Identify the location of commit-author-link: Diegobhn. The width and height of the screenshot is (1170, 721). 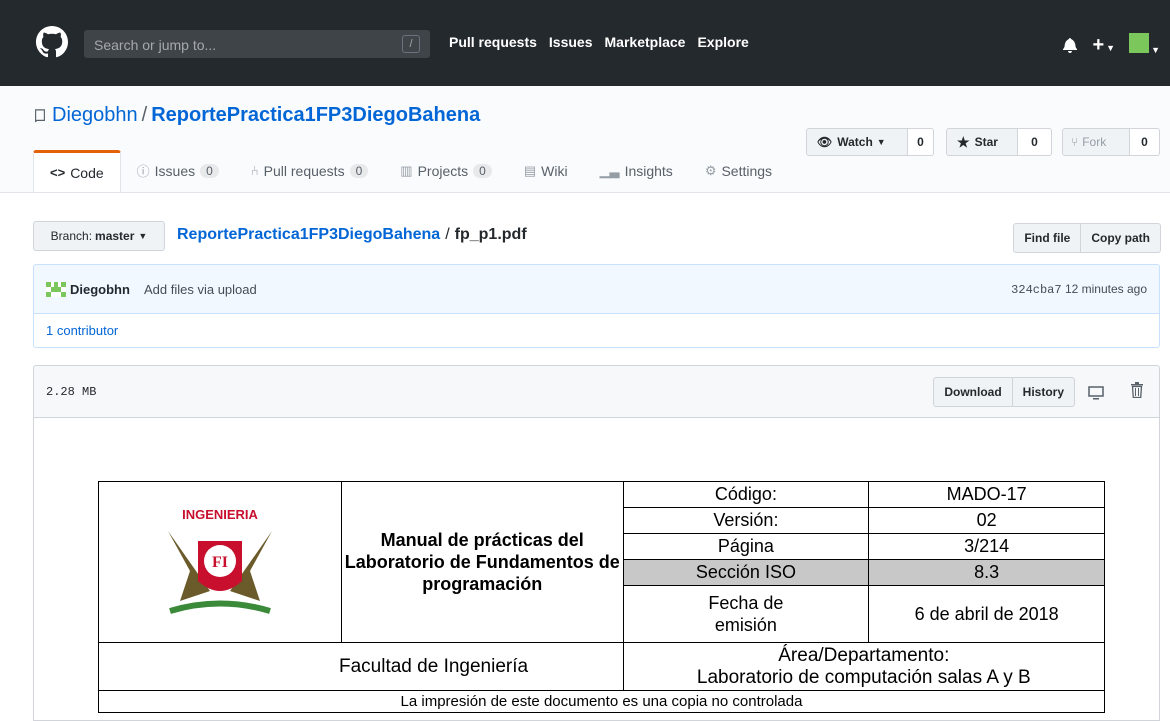
(100, 289).